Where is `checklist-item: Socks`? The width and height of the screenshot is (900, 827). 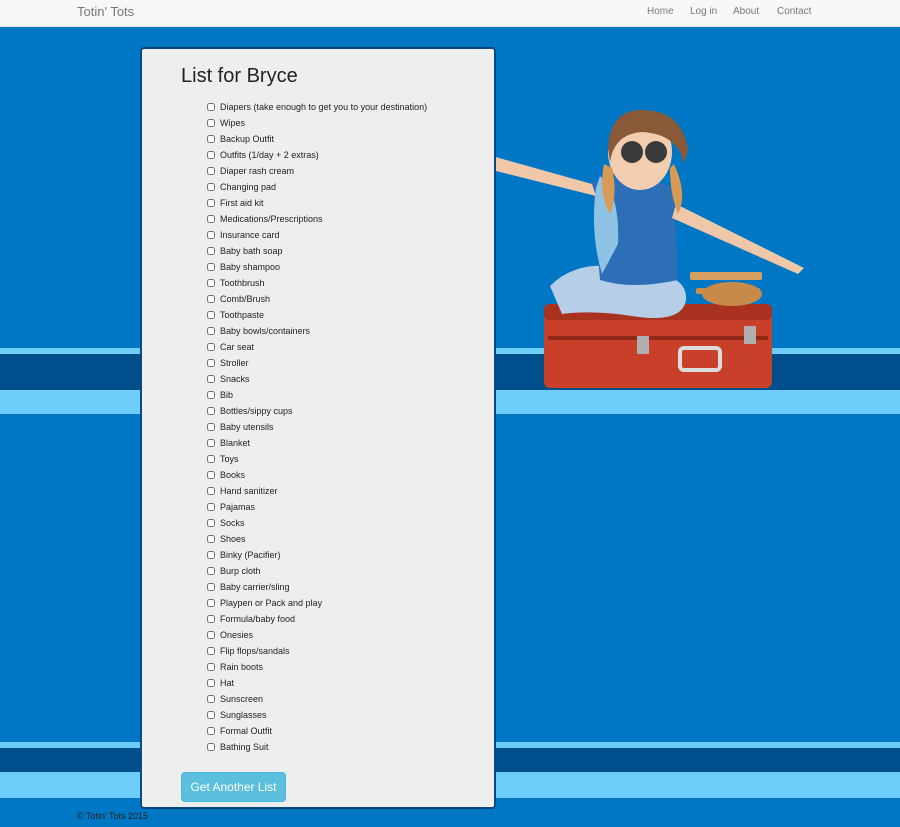 checklist-item: Socks is located at coordinates (316, 523).